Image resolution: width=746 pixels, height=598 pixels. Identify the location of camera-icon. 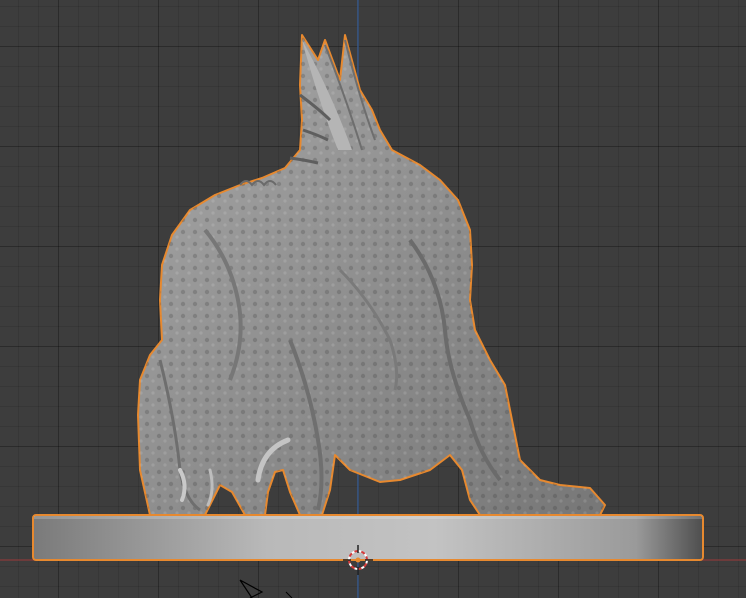
(266, 588).